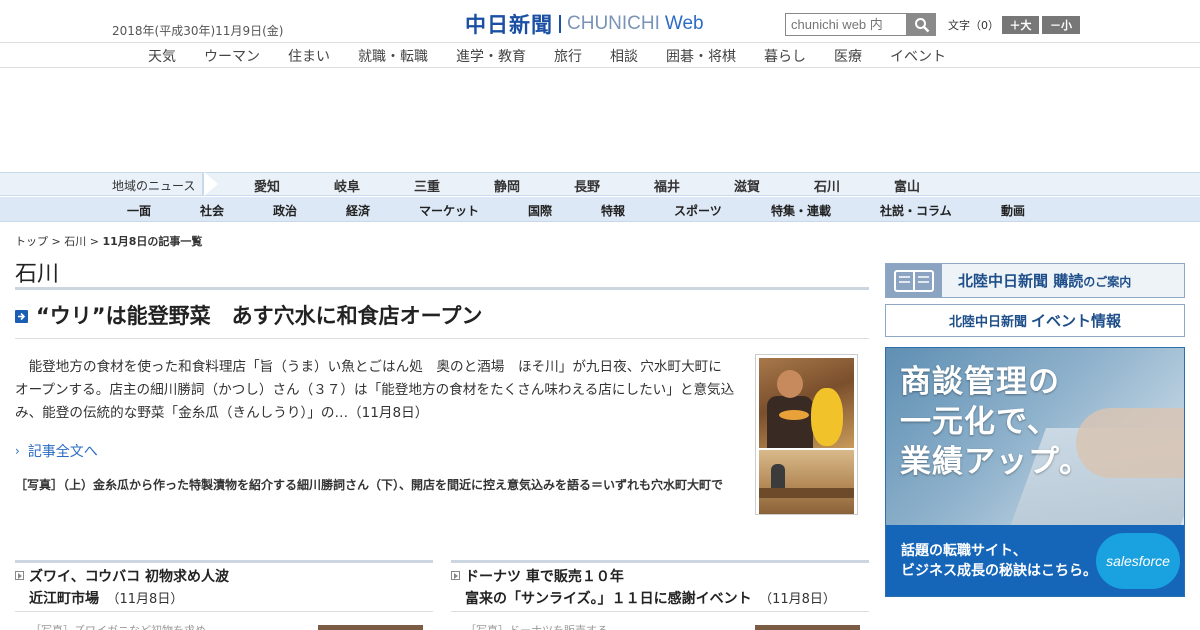  I want to click on topnav-item: 囲碁・将棋, so click(701, 56).